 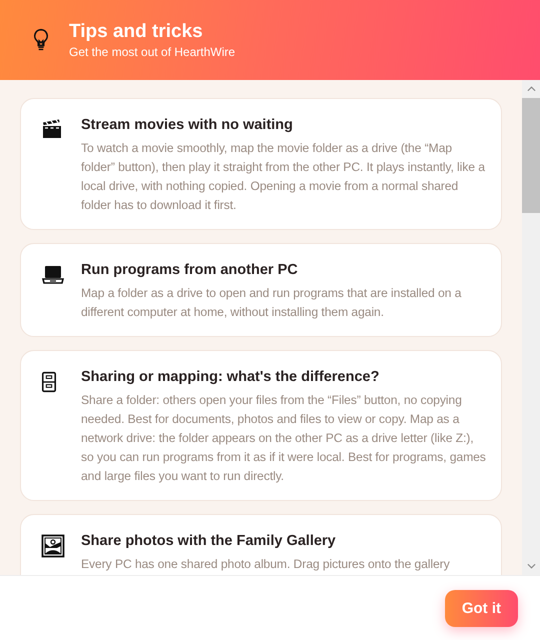 I want to click on tip-title: Sharing or mapping: what's the difference?, so click(x=230, y=377).